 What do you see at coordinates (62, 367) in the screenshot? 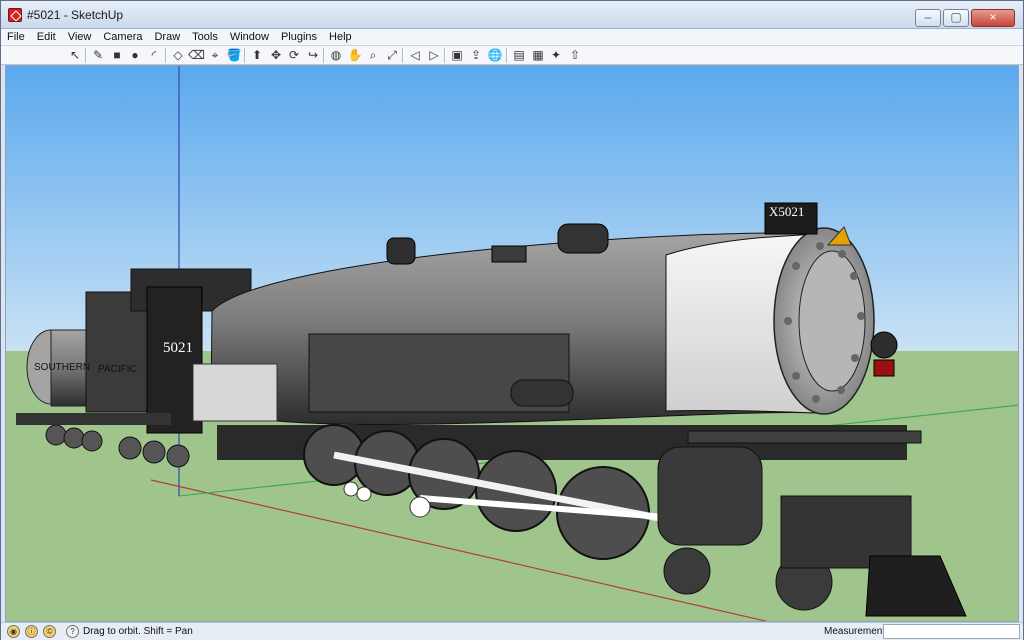
I see `tender-road-name-1: SOUTHERN` at bounding box center [62, 367].